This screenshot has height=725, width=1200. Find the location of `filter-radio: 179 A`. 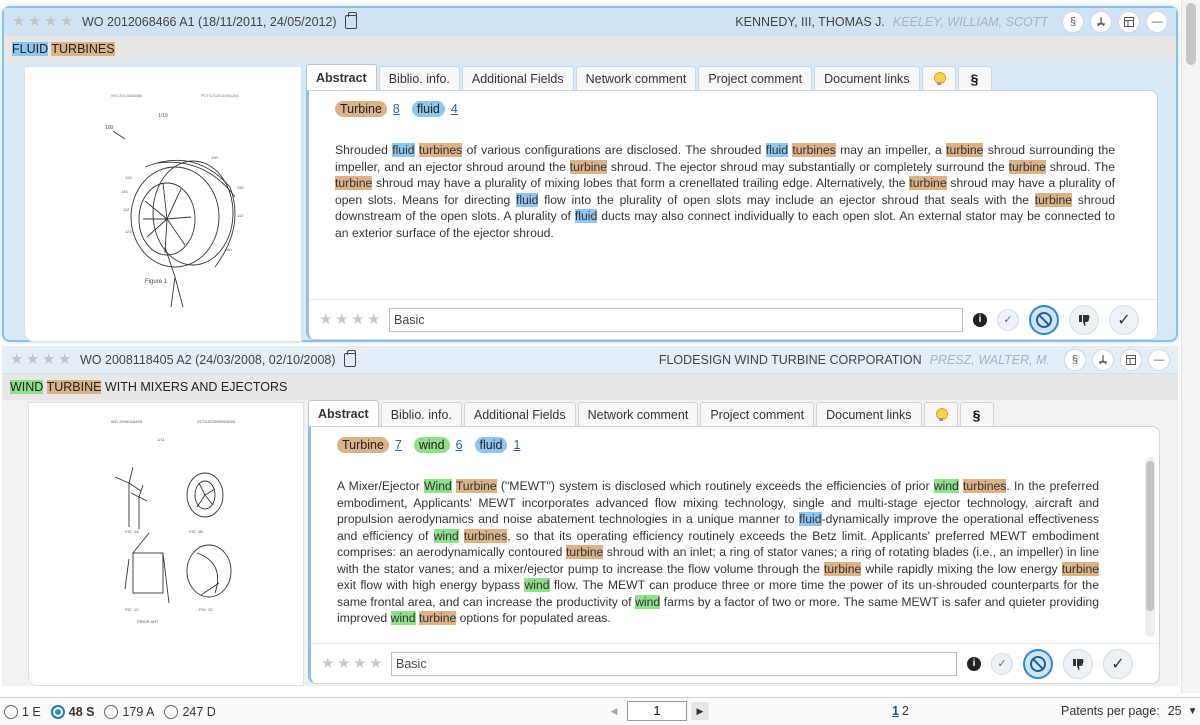

filter-radio: 179 A is located at coordinates (129, 711).